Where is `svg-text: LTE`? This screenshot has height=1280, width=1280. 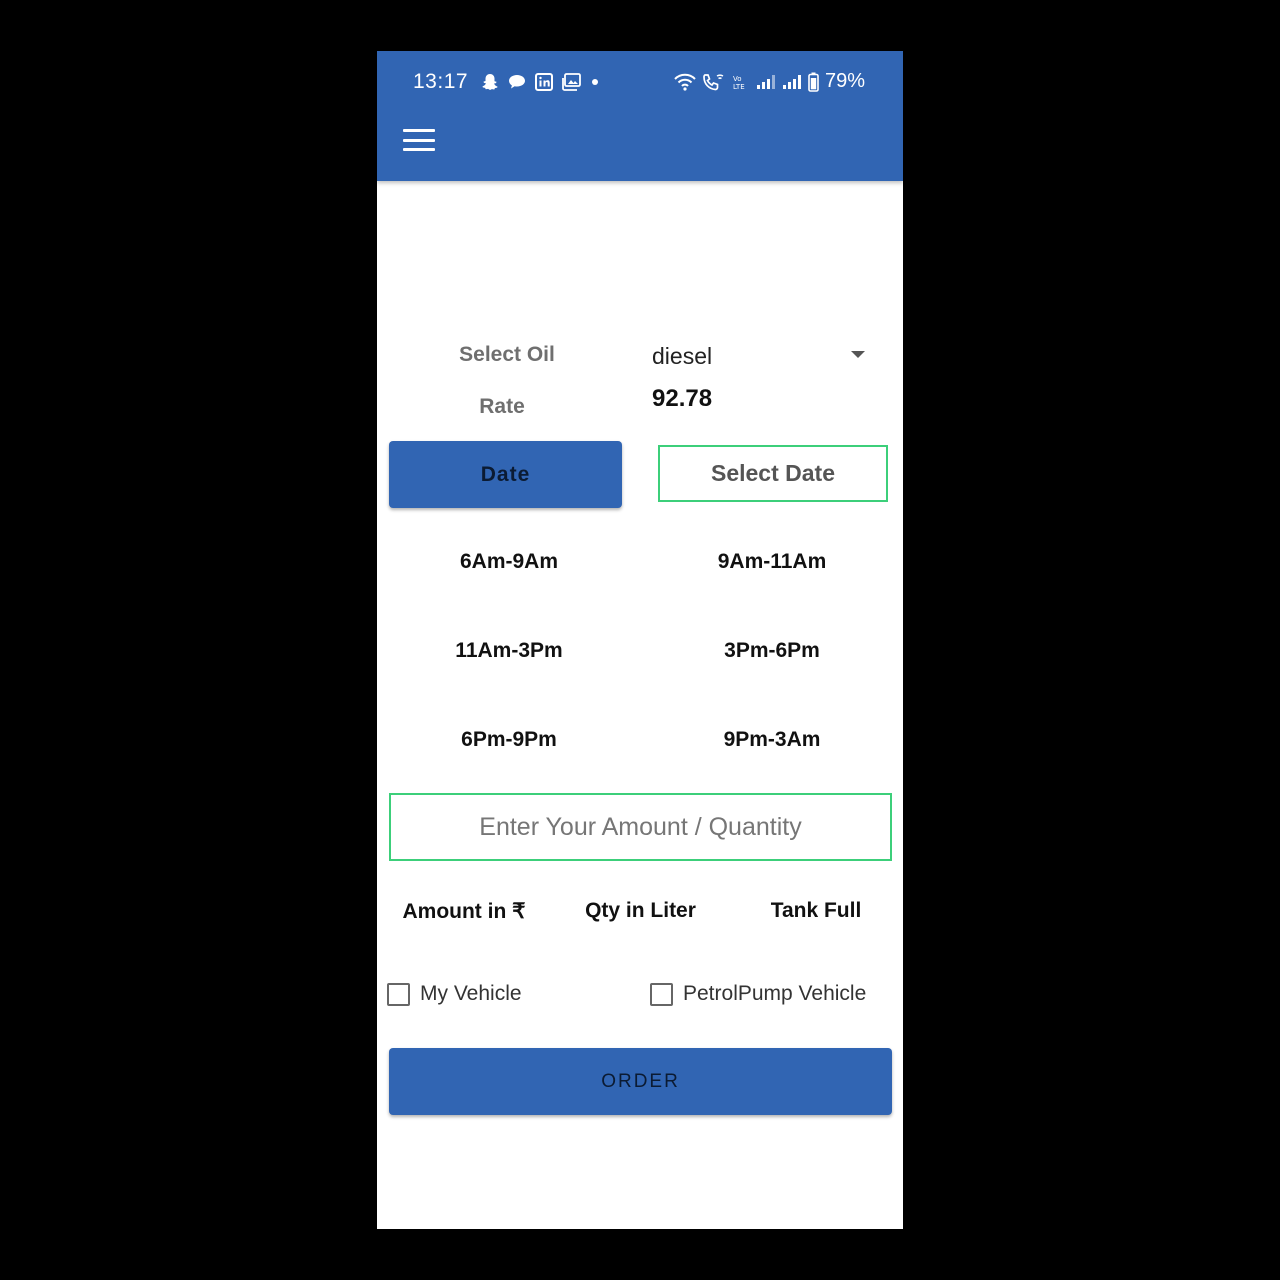
svg-text: LTE is located at coordinates (739, 87).